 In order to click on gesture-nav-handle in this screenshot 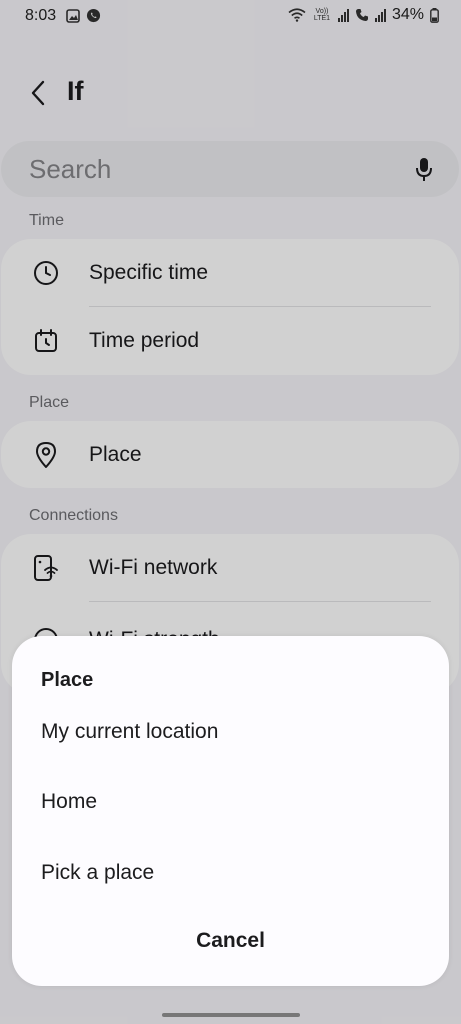, I will do `click(231, 1015)`.